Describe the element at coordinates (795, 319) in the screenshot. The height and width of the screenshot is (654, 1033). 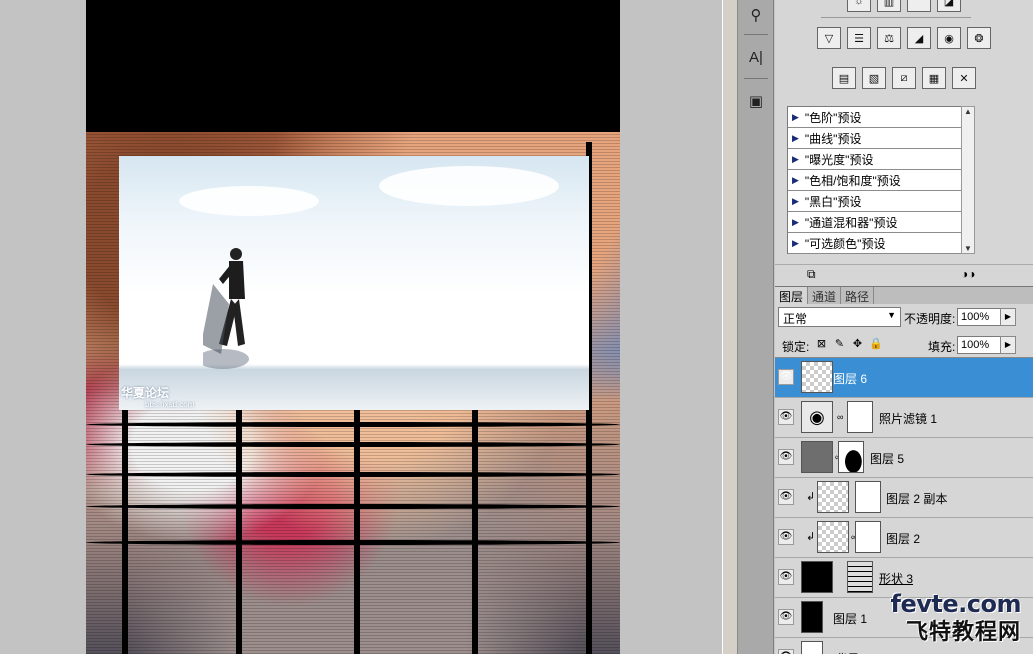
I see `blend-mode-value: 正常` at that location.